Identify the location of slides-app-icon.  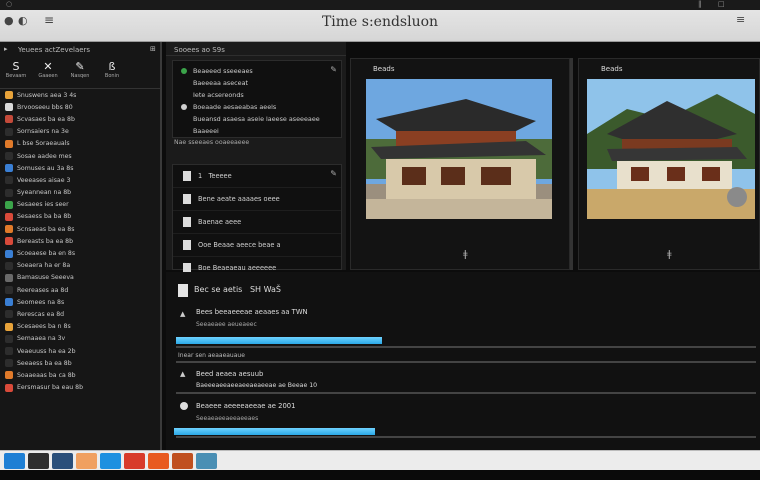
(158, 460).